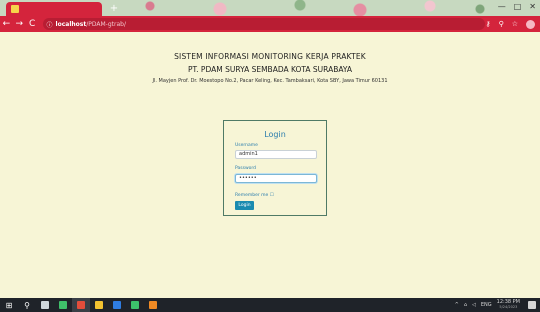 Image resolution: width=540 pixels, height=312 pixels. I want to click on taskbar-app-blue-button, so click(117, 305).